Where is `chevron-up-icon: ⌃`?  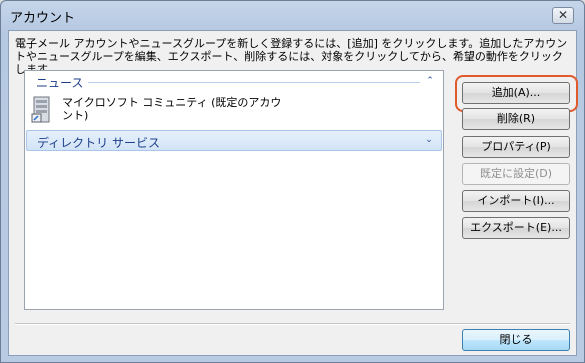 chevron-up-icon: ⌃ is located at coordinates (430, 81).